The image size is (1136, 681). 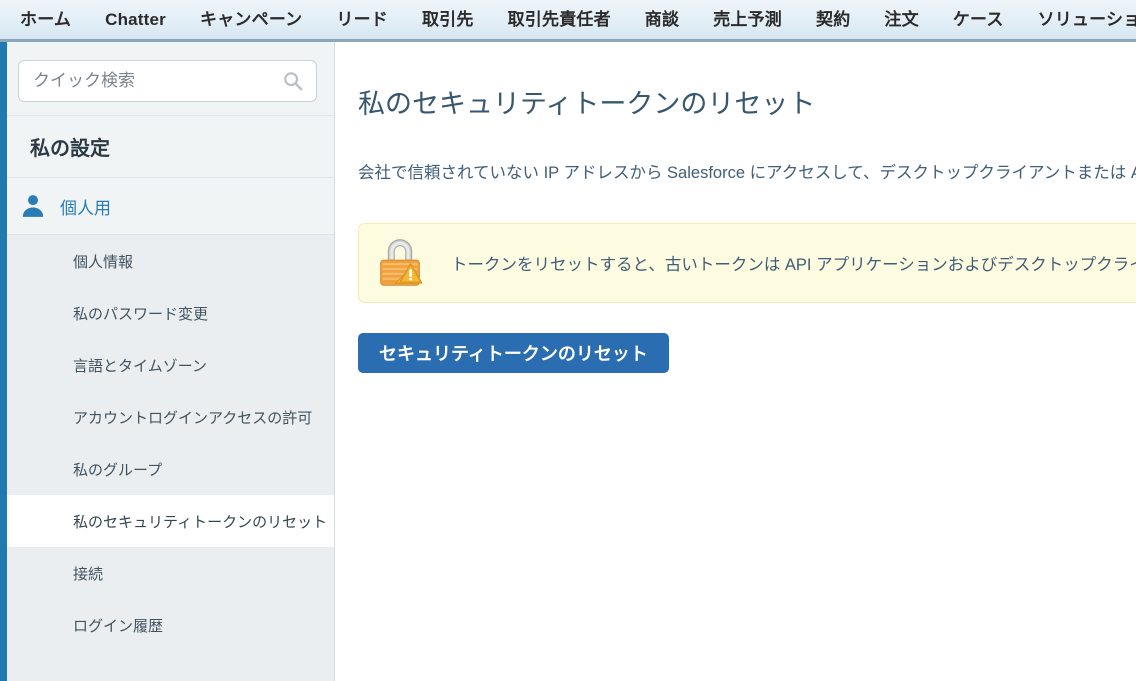 I want to click on quick-find-row, so click(x=170, y=79).